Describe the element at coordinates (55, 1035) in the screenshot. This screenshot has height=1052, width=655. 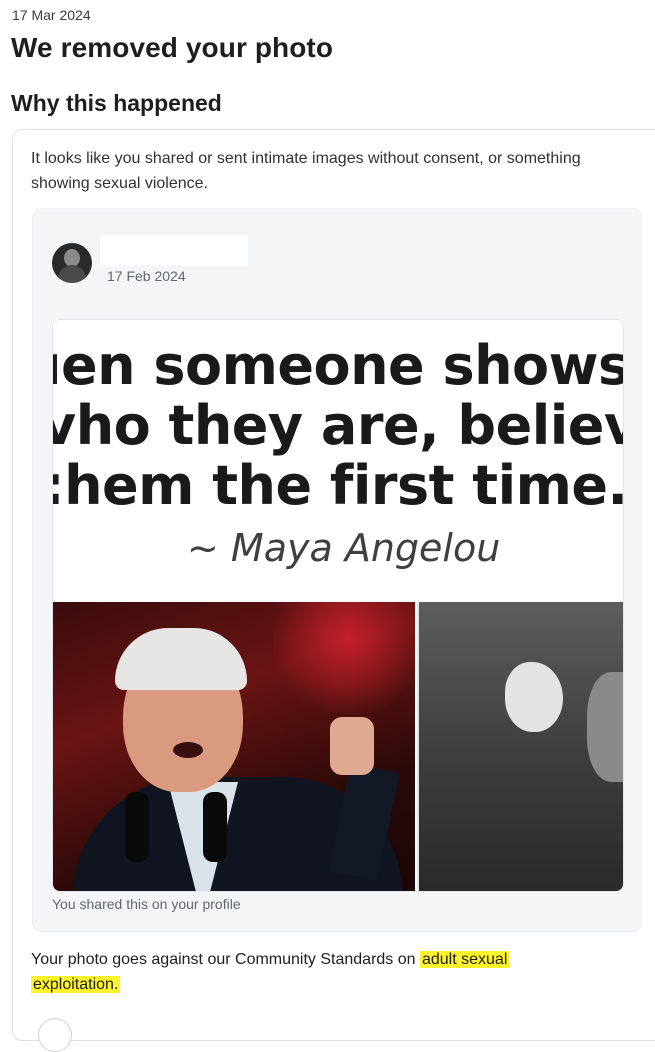
I see `bottom-icon-circle` at that location.